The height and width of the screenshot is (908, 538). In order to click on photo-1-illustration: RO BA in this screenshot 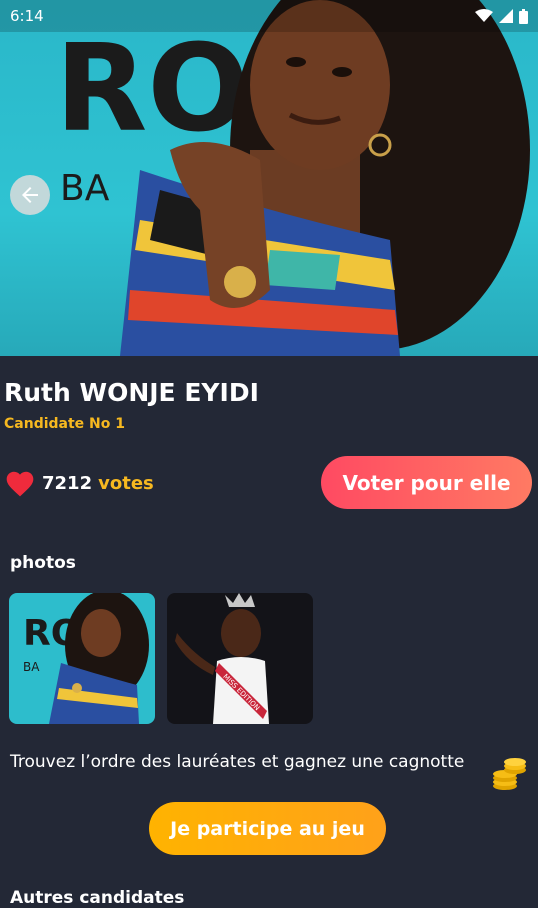, I will do `click(86, 658)`.